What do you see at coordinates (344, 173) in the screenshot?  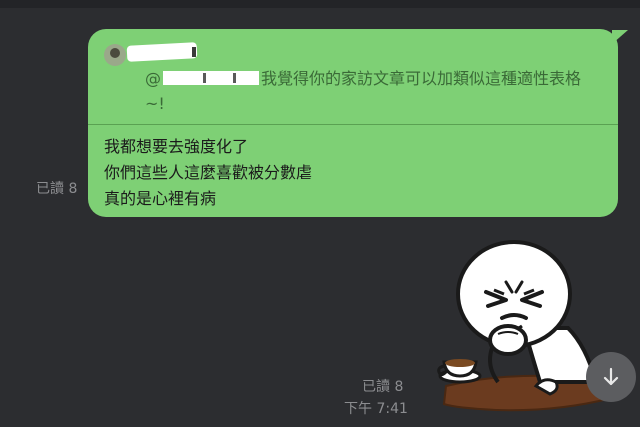 I see `message-text: 我都想要去強度化了 你們這些人這麼喜歡被分數虐 真的是心裡有病` at bounding box center [344, 173].